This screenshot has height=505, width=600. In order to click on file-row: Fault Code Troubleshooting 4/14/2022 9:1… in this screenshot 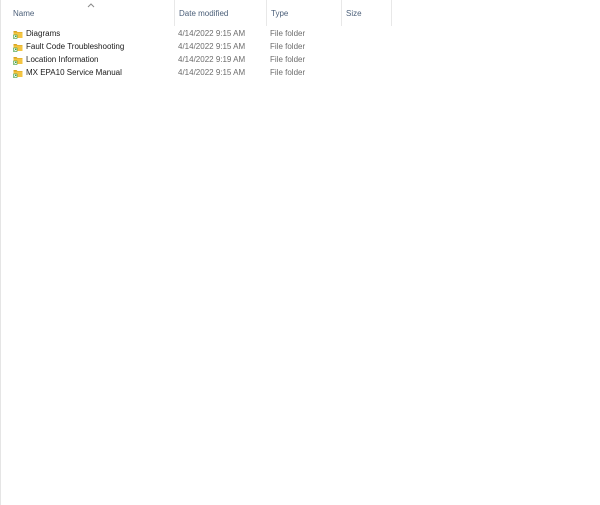, I will do `click(201, 46)`.